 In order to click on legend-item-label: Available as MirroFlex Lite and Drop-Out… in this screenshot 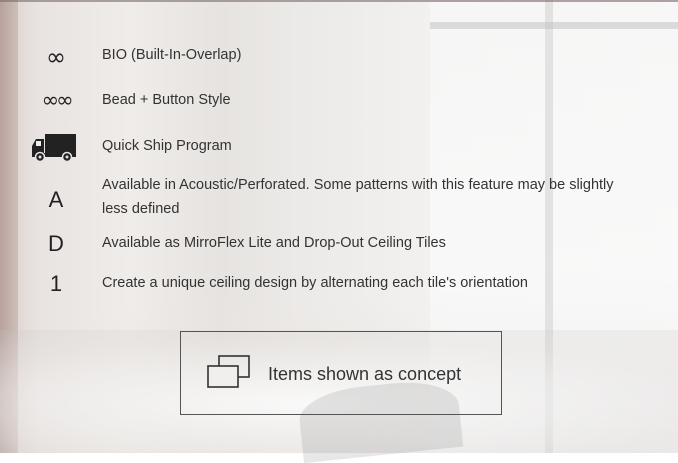, I will do `click(274, 243)`.